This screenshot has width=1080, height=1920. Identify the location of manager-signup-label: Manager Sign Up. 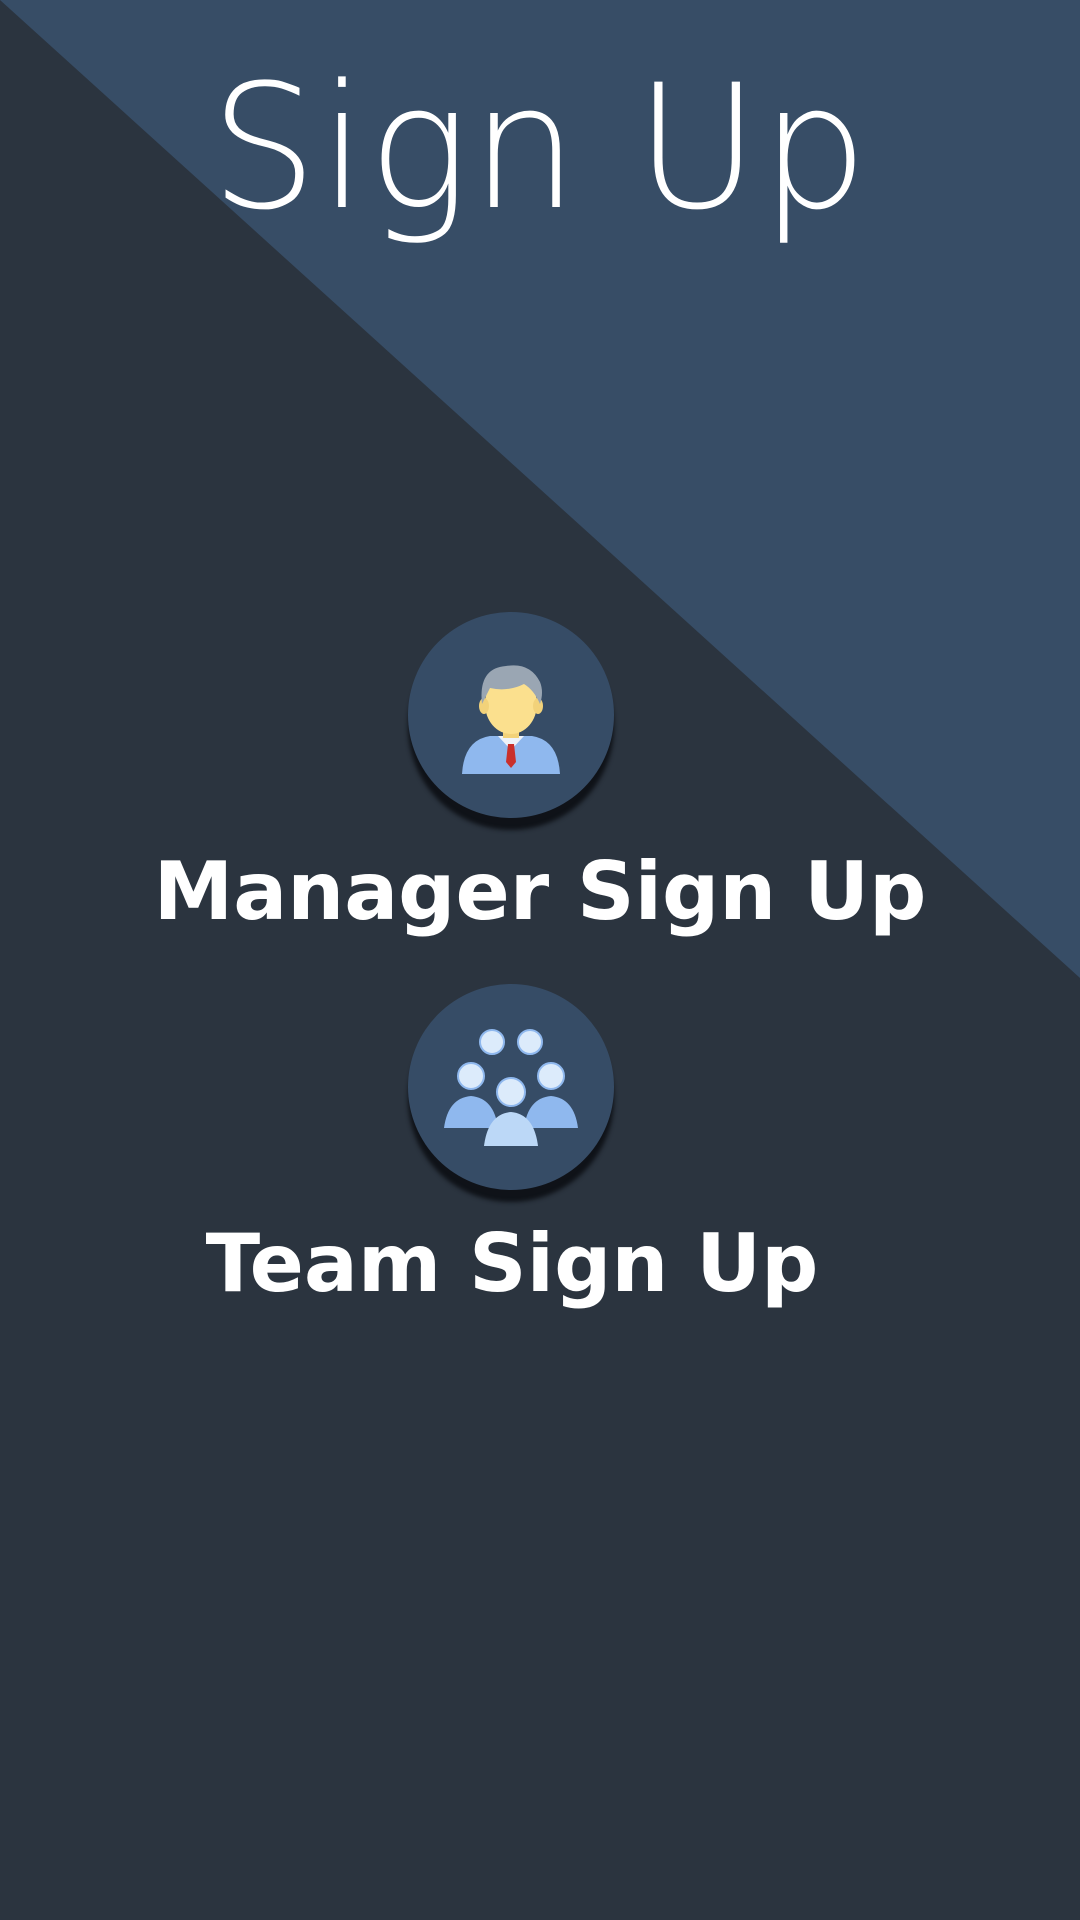
(540, 892).